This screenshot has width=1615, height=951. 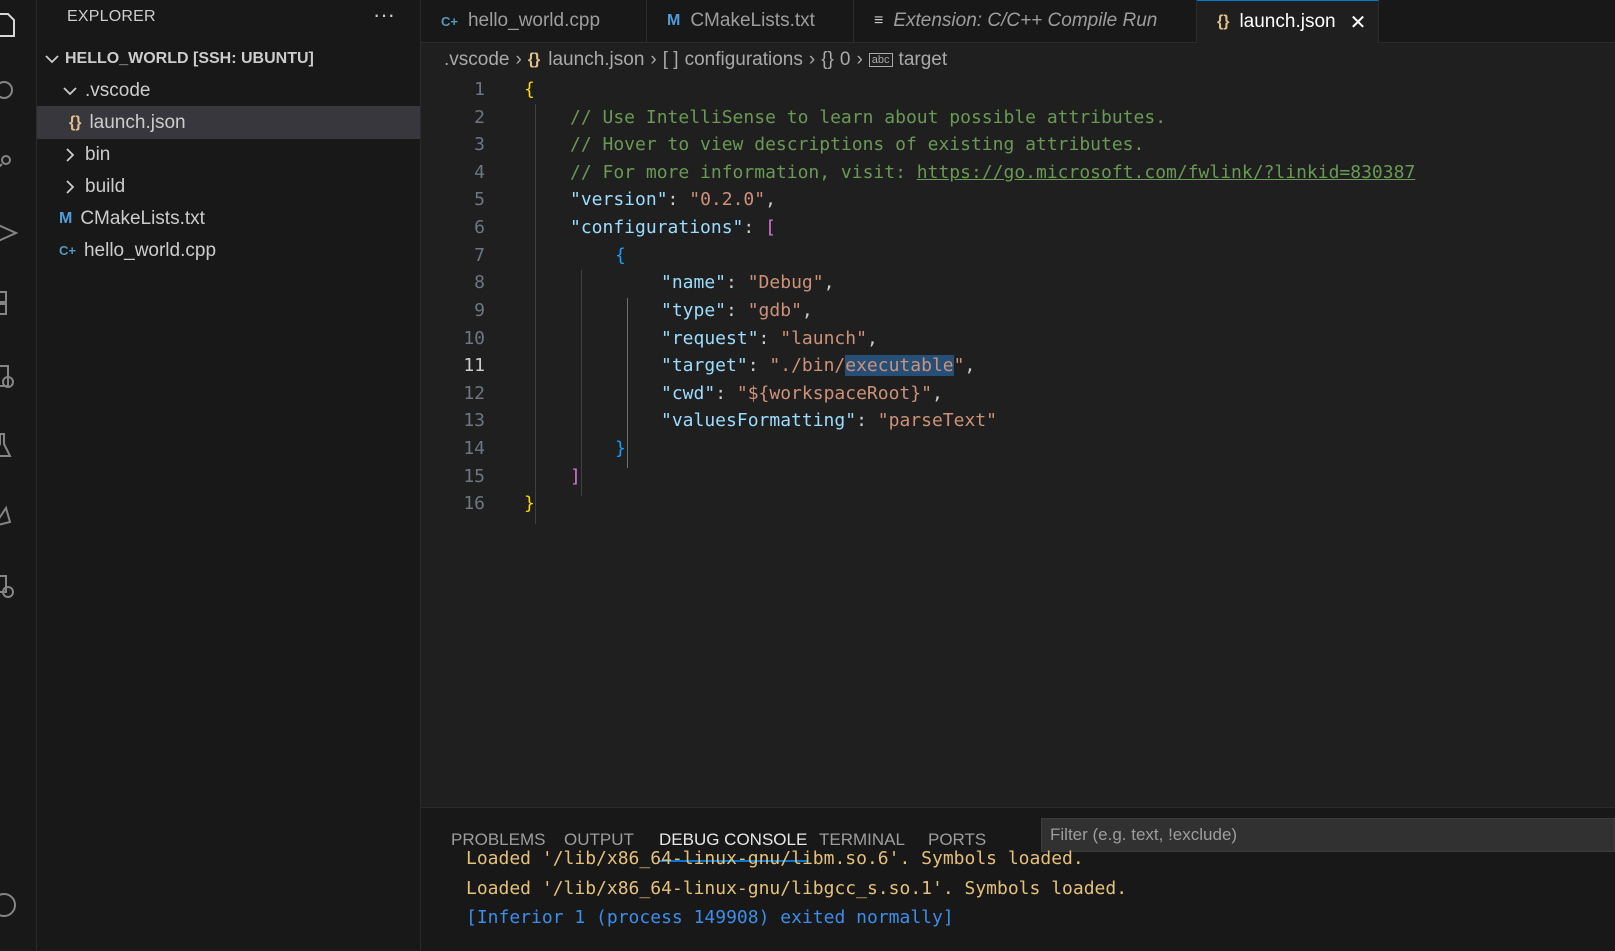 What do you see at coordinates (228, 90) in the screenshot?
I see `tree-item-vscode: .vscode` at bounding box center [228, 90].